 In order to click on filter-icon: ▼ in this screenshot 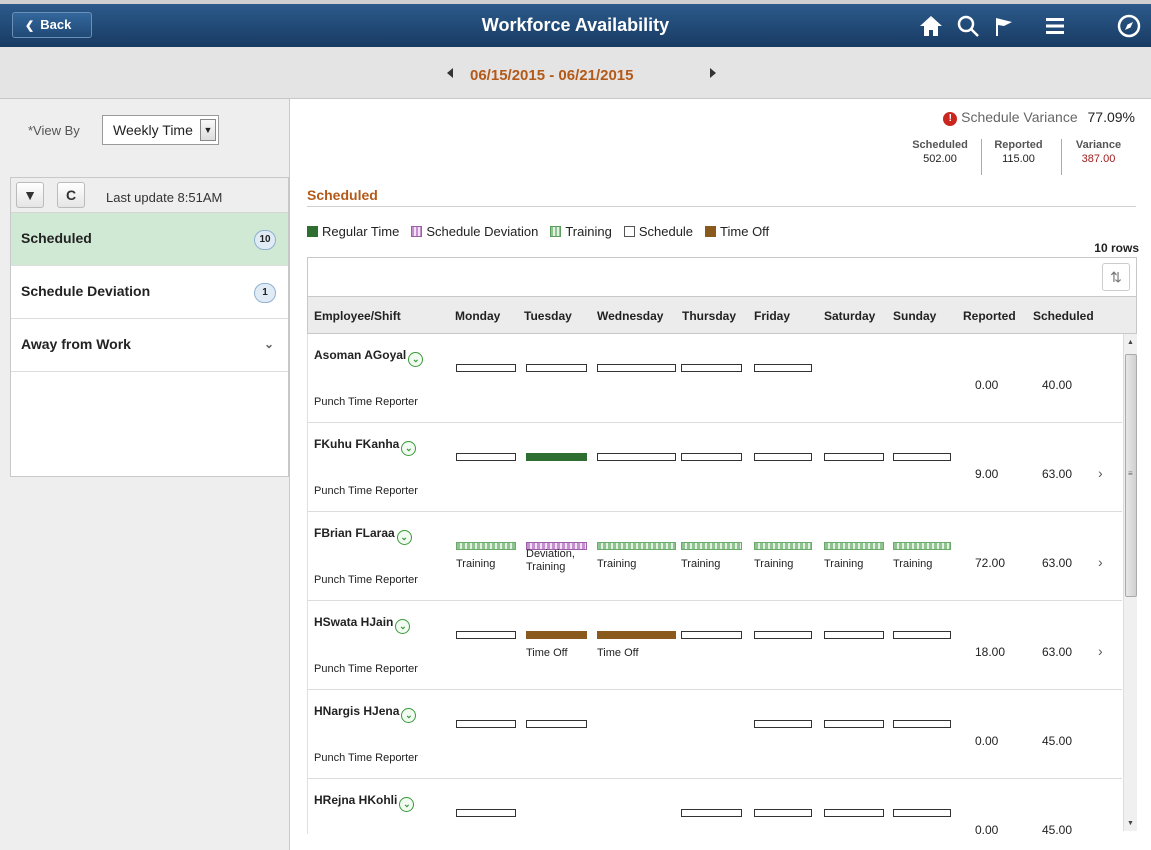, I will do `click(30, 195)`.